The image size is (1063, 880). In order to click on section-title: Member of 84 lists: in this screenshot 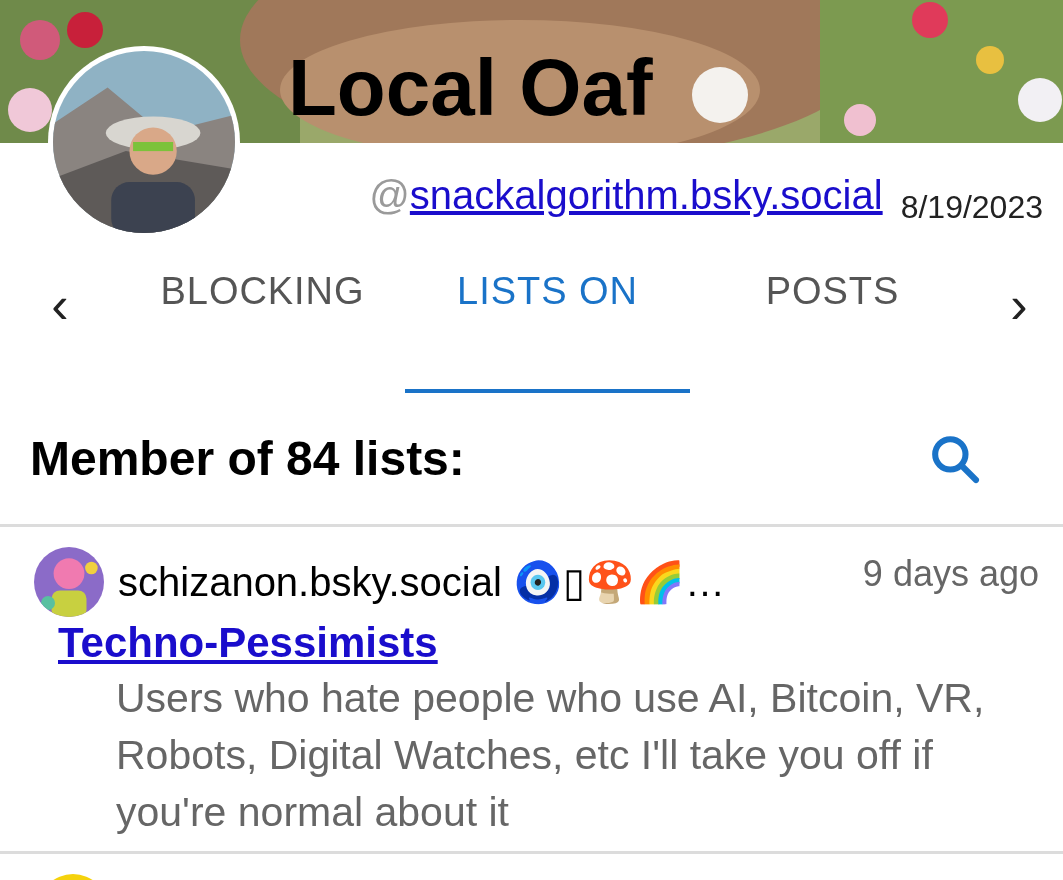, I will do `click(247, 458)`.